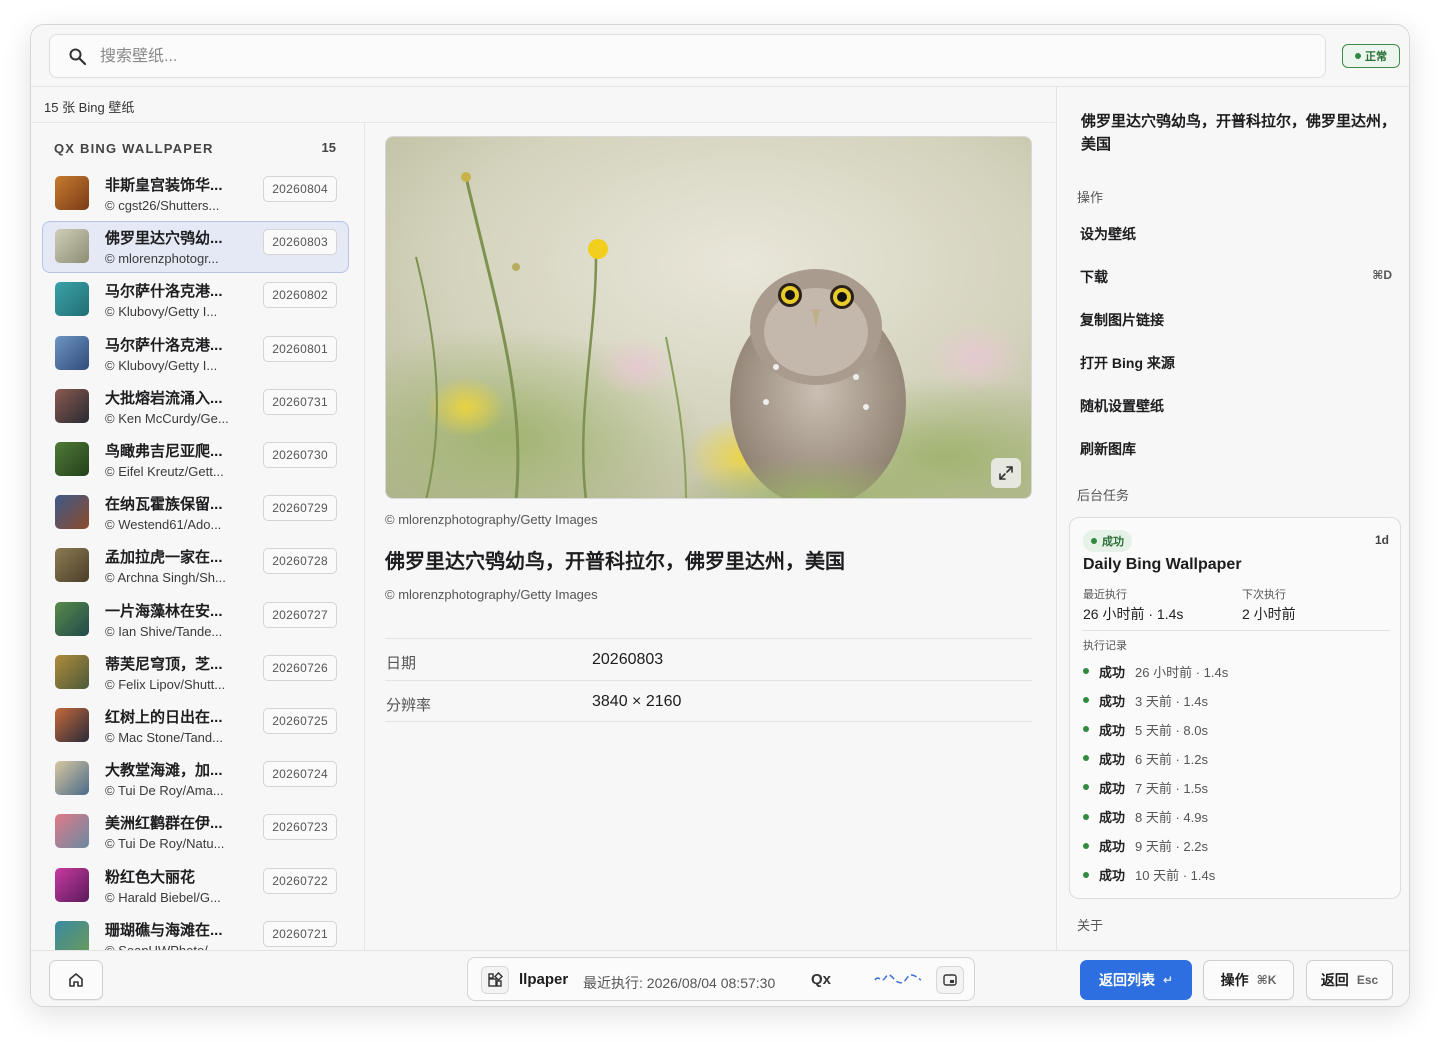 The image size is (1440, 1042). What do you see at coordinates (1236, 407) in the screenshot?
I see `action-random-wallpaper: 随机设置壁纸` at bounding box center [1236, 407].